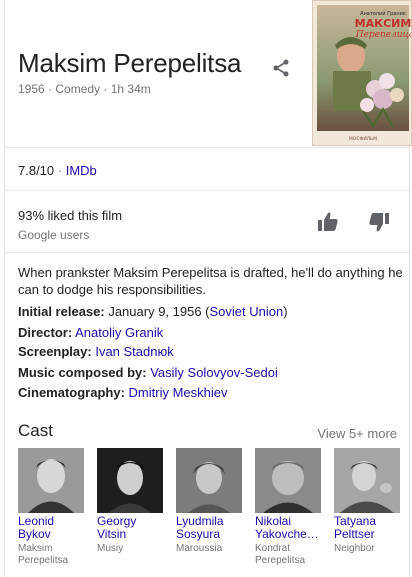 This screenshot has height=577, width=412. Describe the element at coordinates (70, 215) in the screenshot. I see `liked-percentage: 93% liked this film` at that location.